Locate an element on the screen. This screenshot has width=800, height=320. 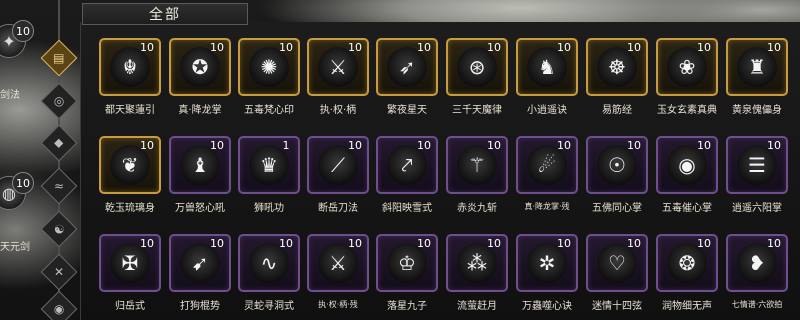
book-icon: ▤ is located at coordinates (59, 58).